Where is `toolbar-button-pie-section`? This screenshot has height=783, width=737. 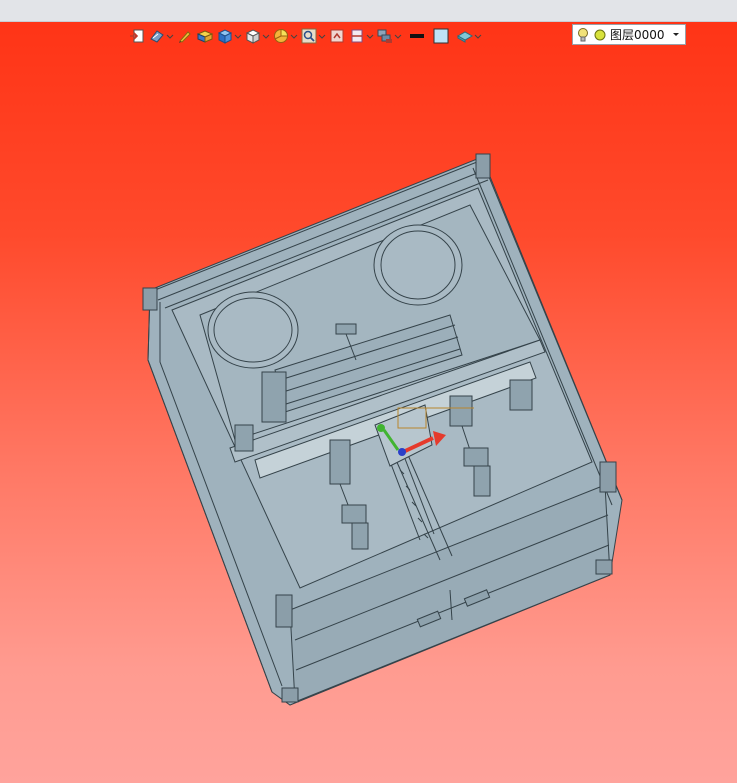
toolbar-button-pie-section is located at coordinates (285, 36).